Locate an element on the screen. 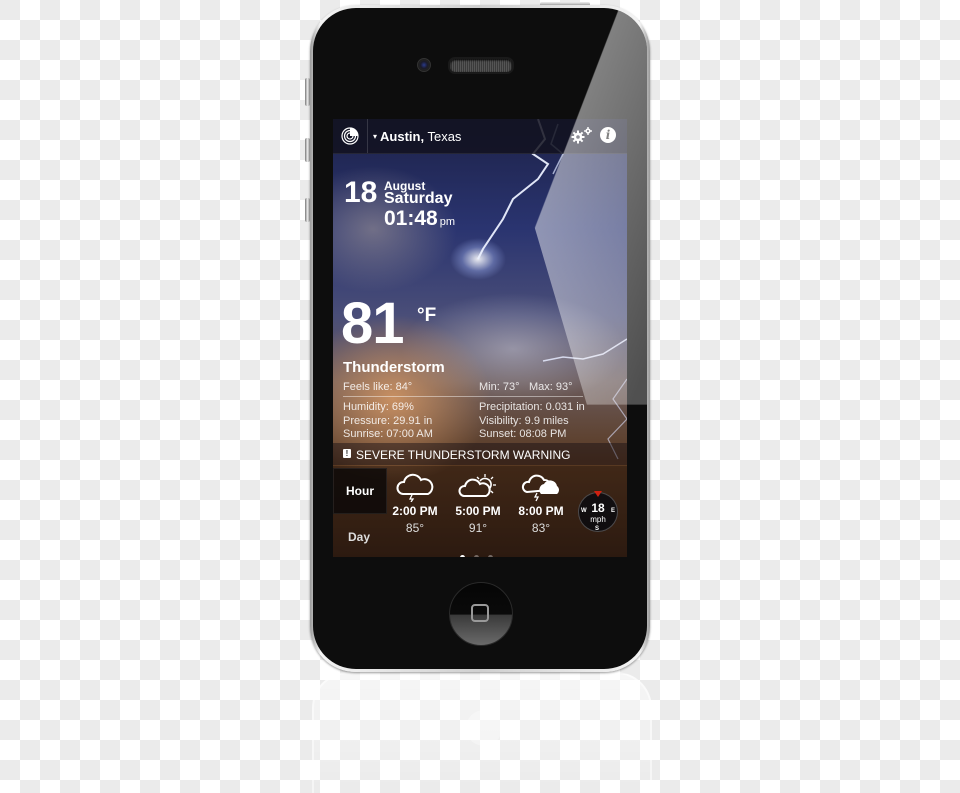  forecast-item: 8:00 PM 83° is located at coordinates (541, 503).